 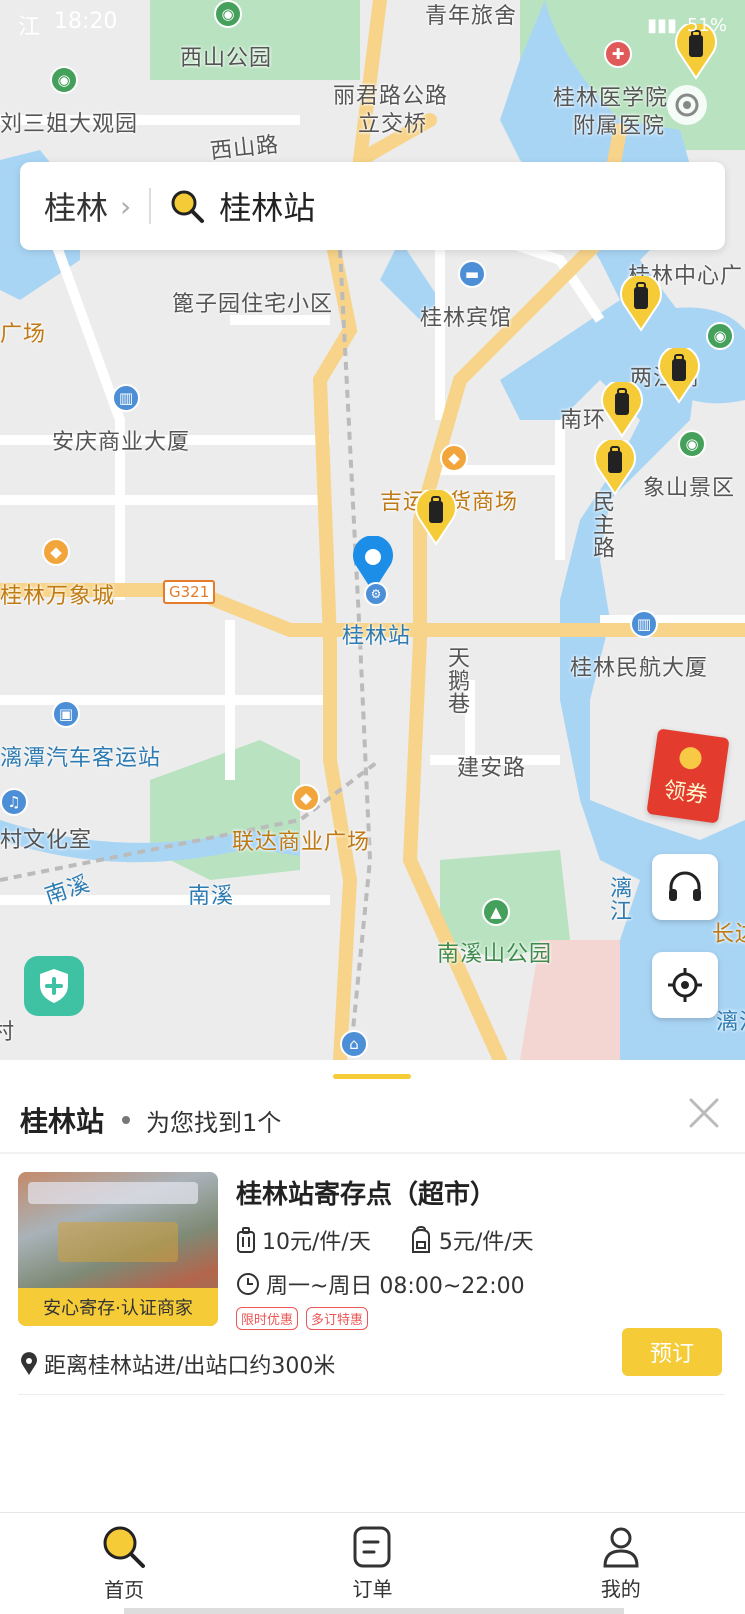 I want to click on search-bar: 桂林 › 桂林站, so click(x=372, y=206).